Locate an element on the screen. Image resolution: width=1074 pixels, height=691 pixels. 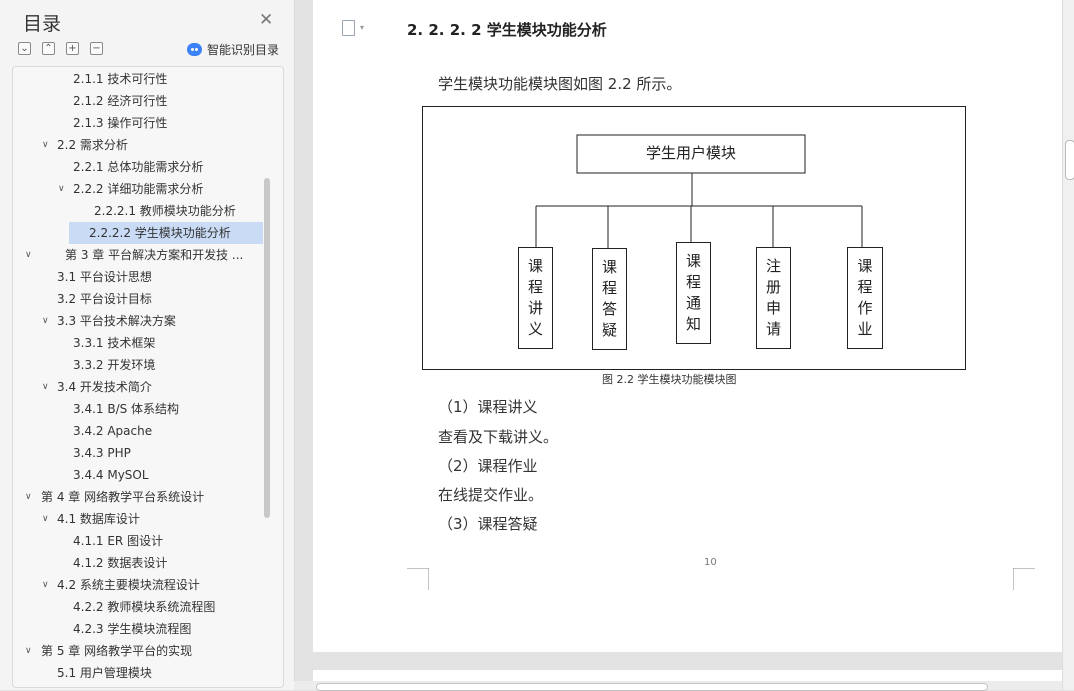
toc-item-label: 3.4.1 B/S 体系结构 is located at coordinates (126, 409).